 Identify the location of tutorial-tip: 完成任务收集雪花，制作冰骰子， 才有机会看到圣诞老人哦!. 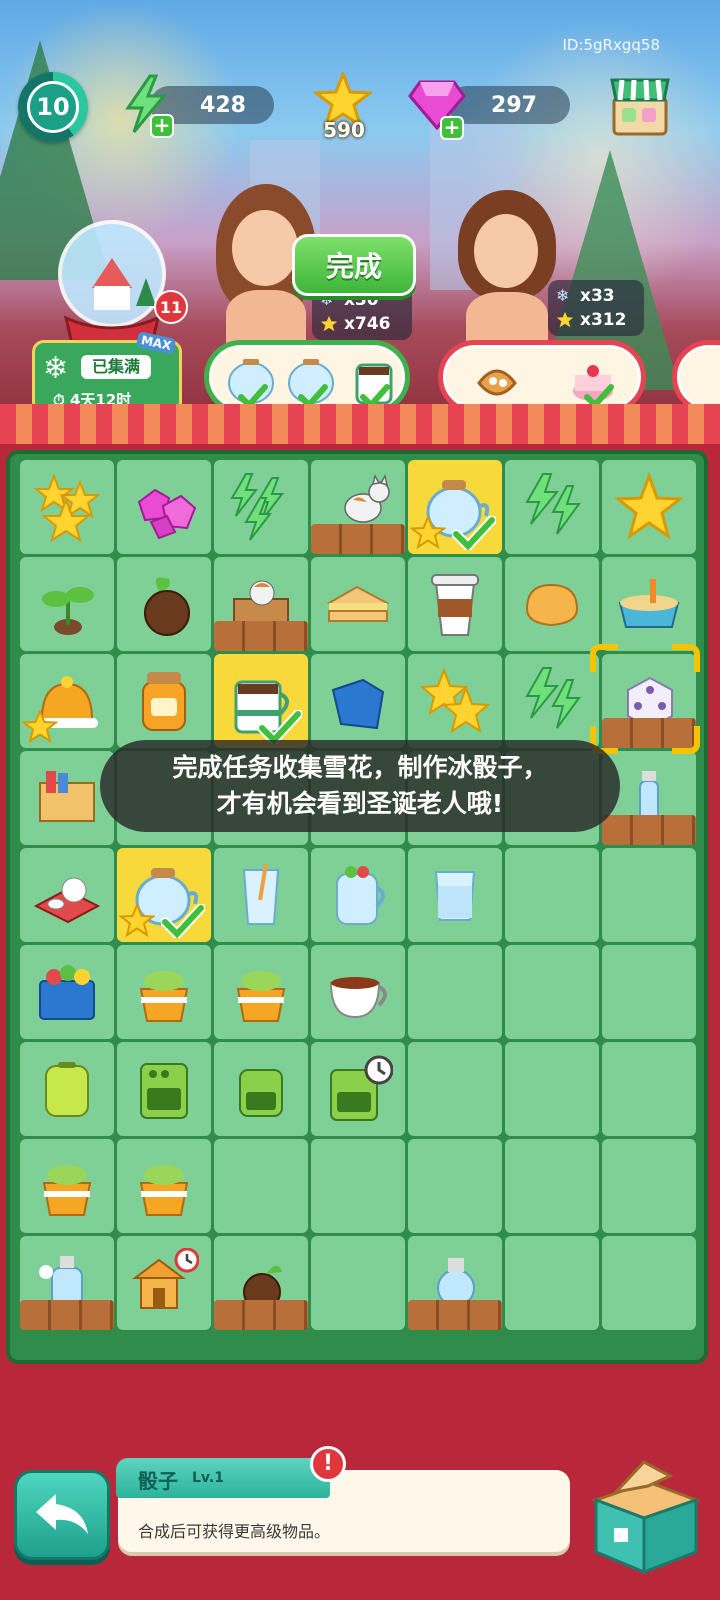
(360, 786).